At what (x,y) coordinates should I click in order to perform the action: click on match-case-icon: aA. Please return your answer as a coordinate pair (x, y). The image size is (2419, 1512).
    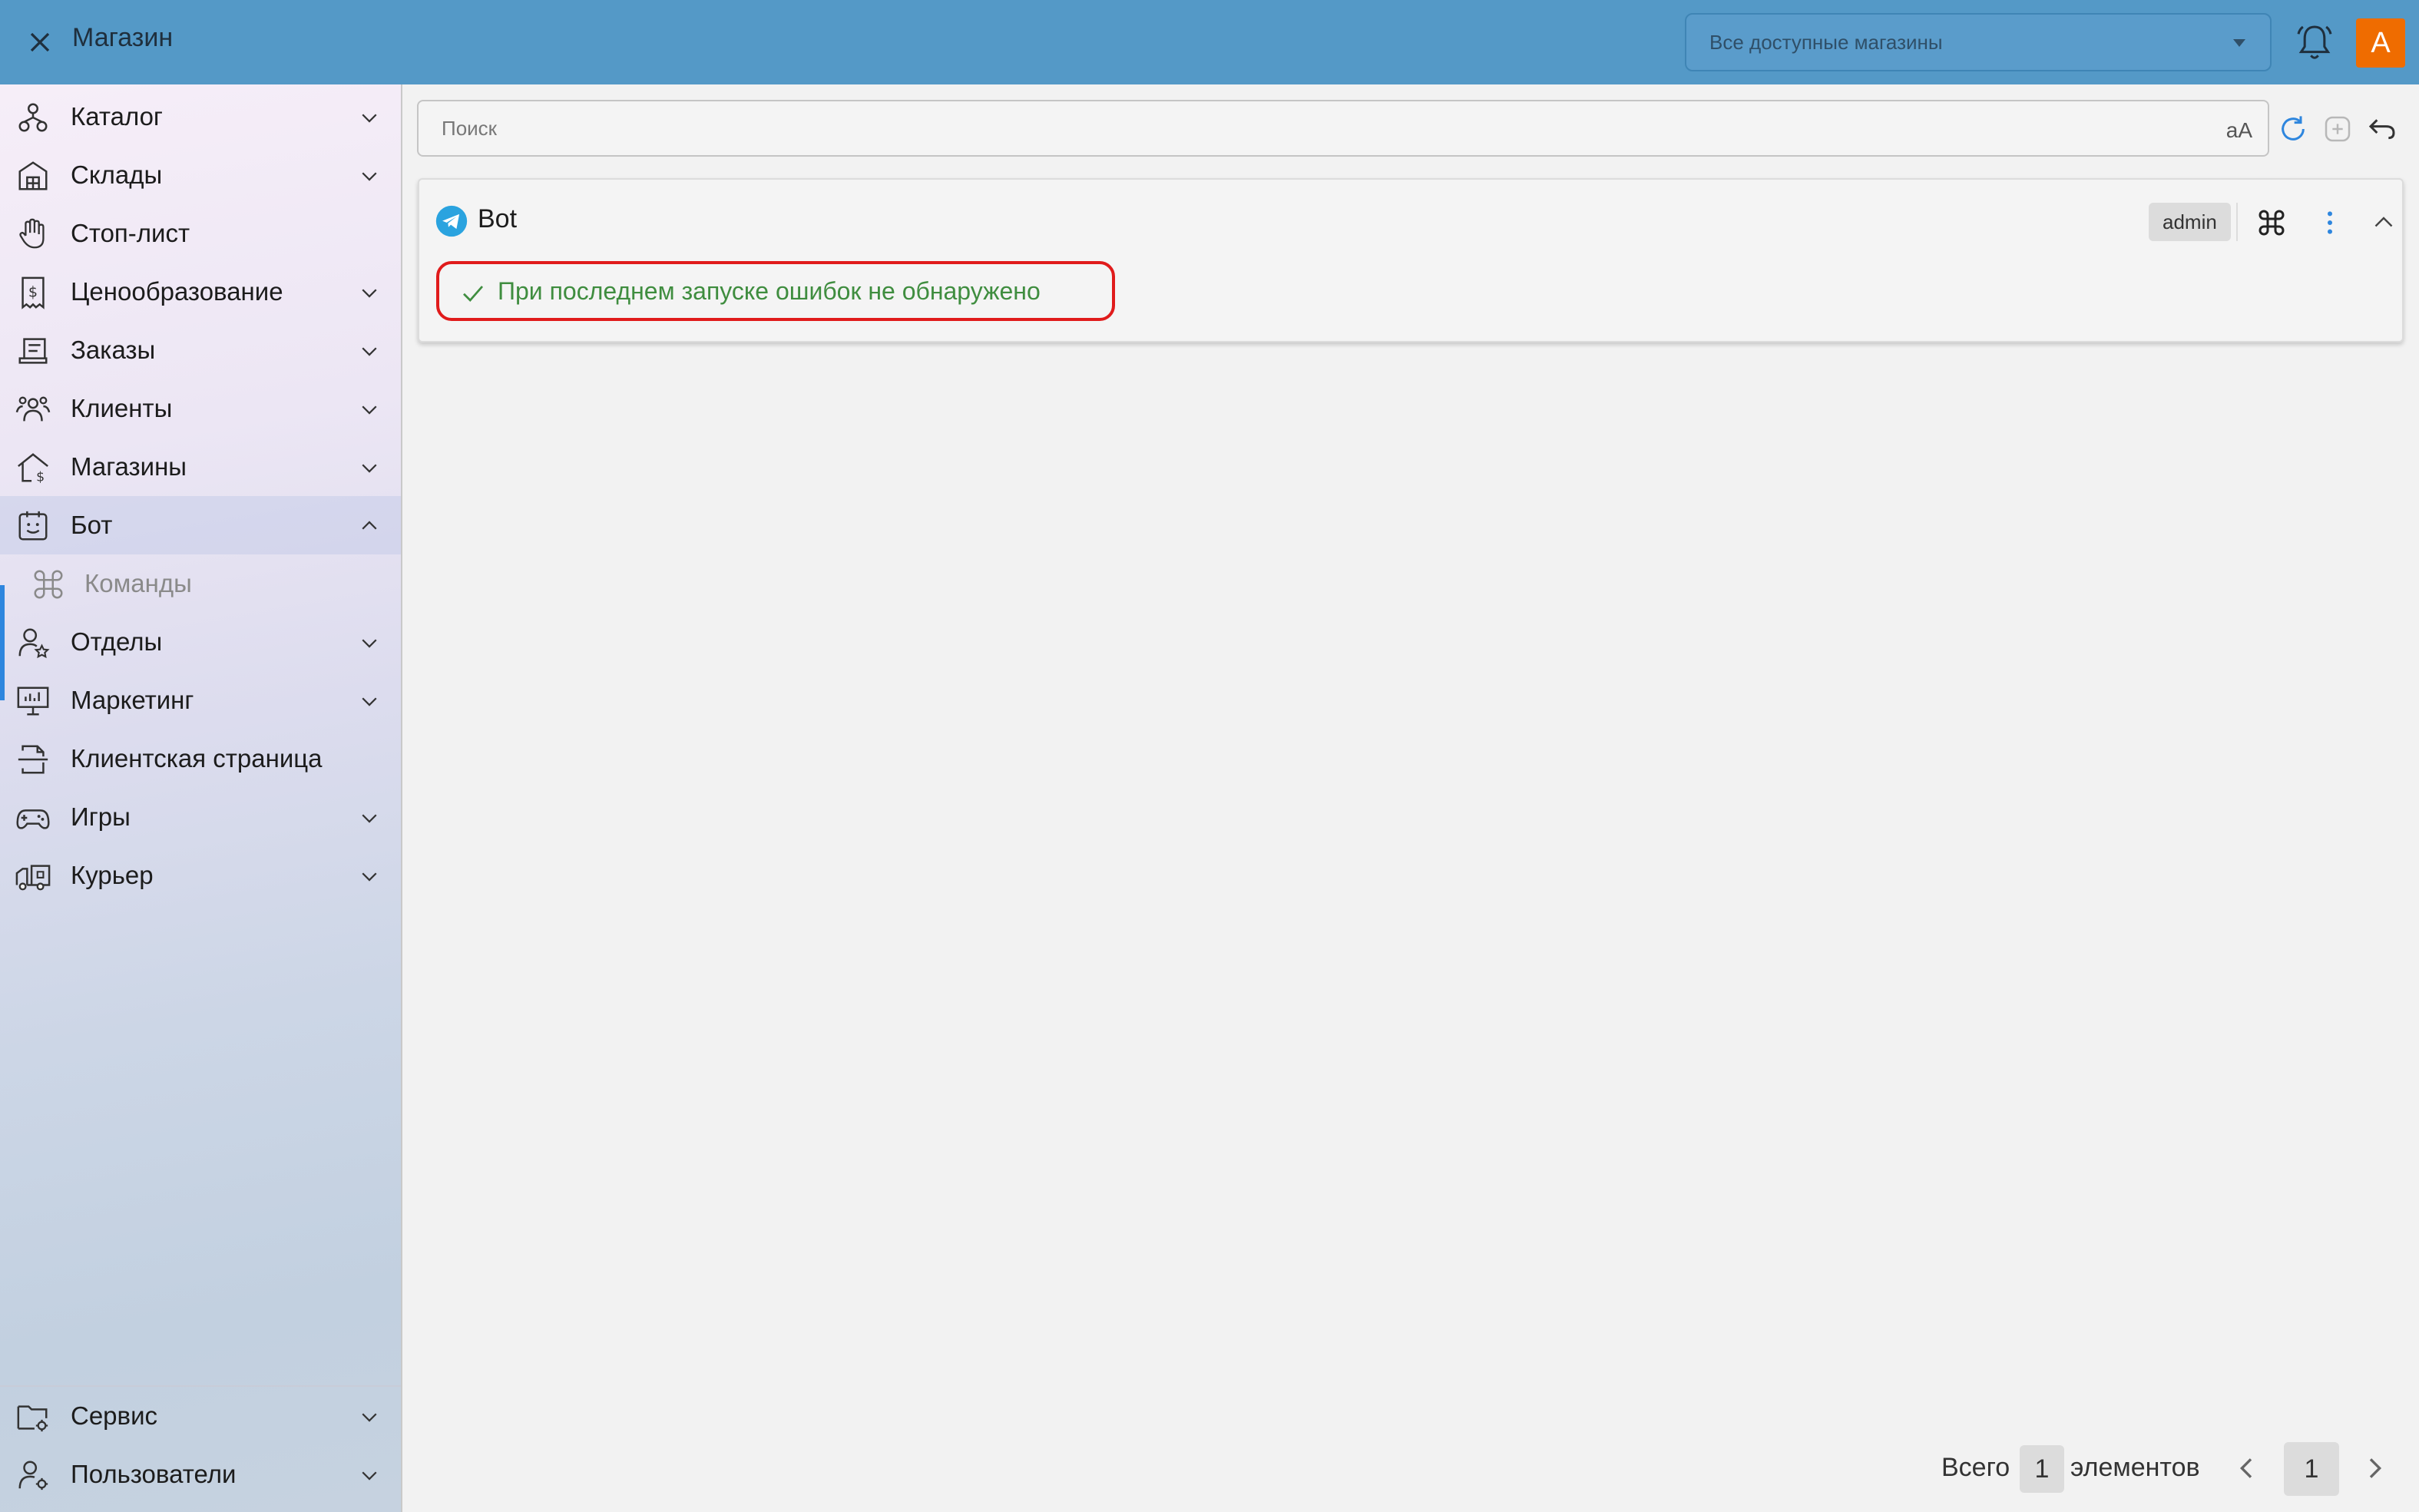
    Looking at the image, I should click on (2239, 130).